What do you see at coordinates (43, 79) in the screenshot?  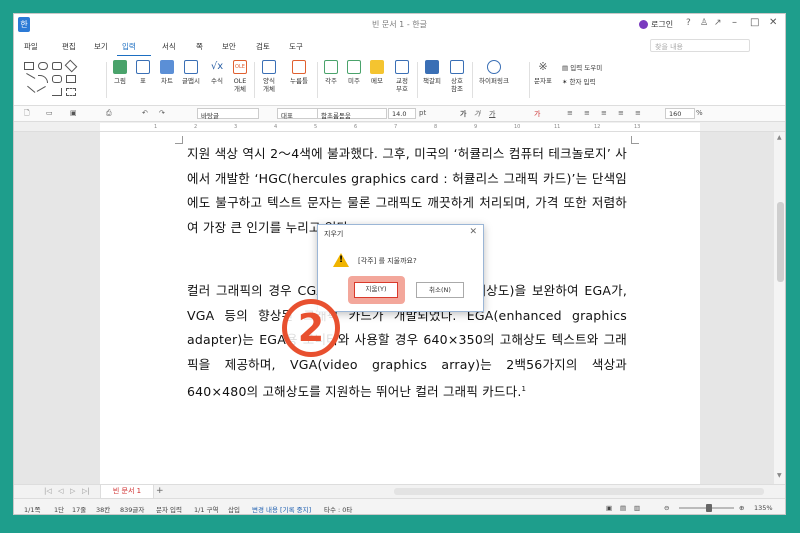 I see `arc-shape-icon` at bounding box center [43, 79].